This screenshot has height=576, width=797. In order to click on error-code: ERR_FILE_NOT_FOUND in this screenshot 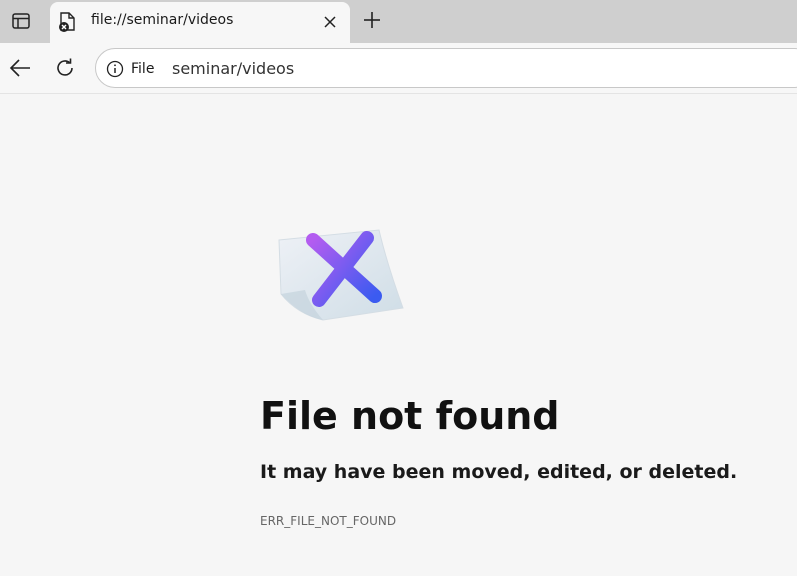, I will do `click(328, 521)`.